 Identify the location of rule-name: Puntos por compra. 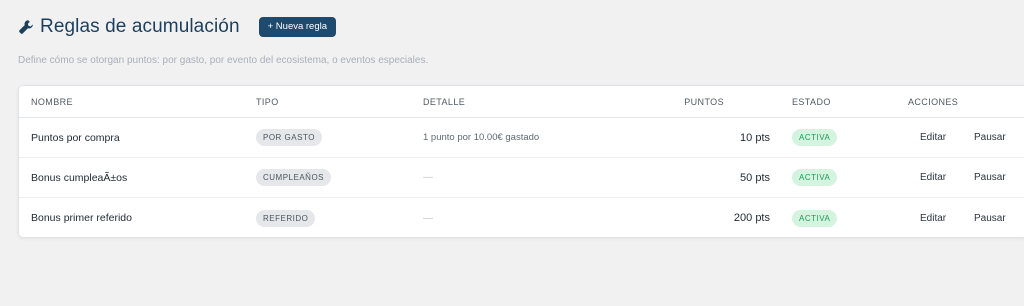
(75, 137).